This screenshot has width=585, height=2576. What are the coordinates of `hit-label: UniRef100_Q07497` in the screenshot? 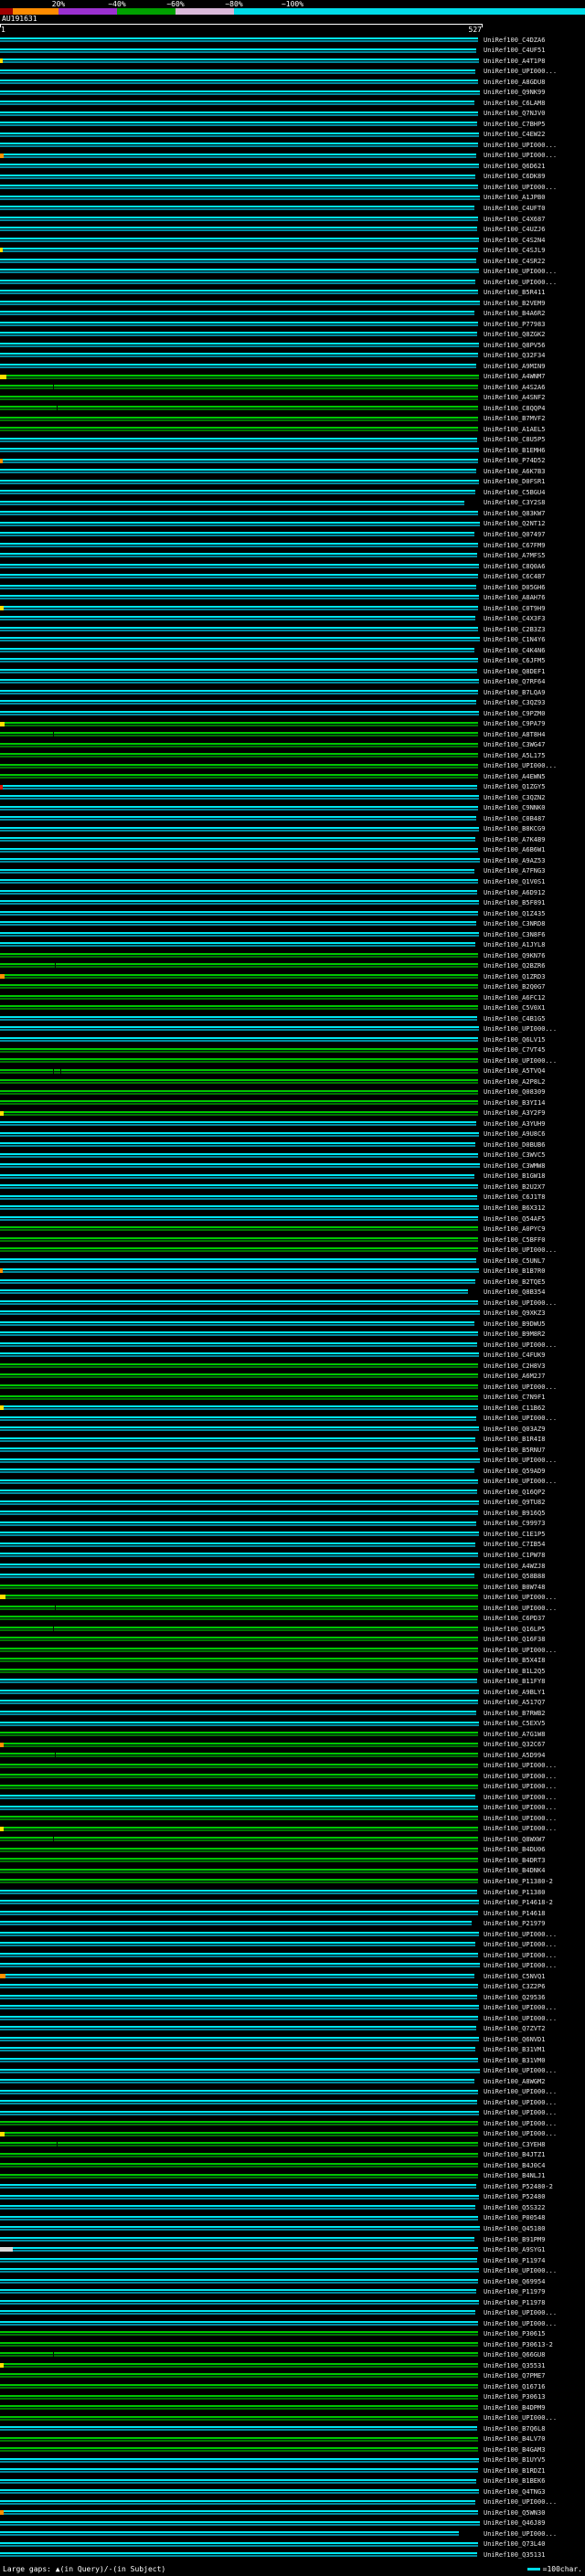 It's located at (514, 534).